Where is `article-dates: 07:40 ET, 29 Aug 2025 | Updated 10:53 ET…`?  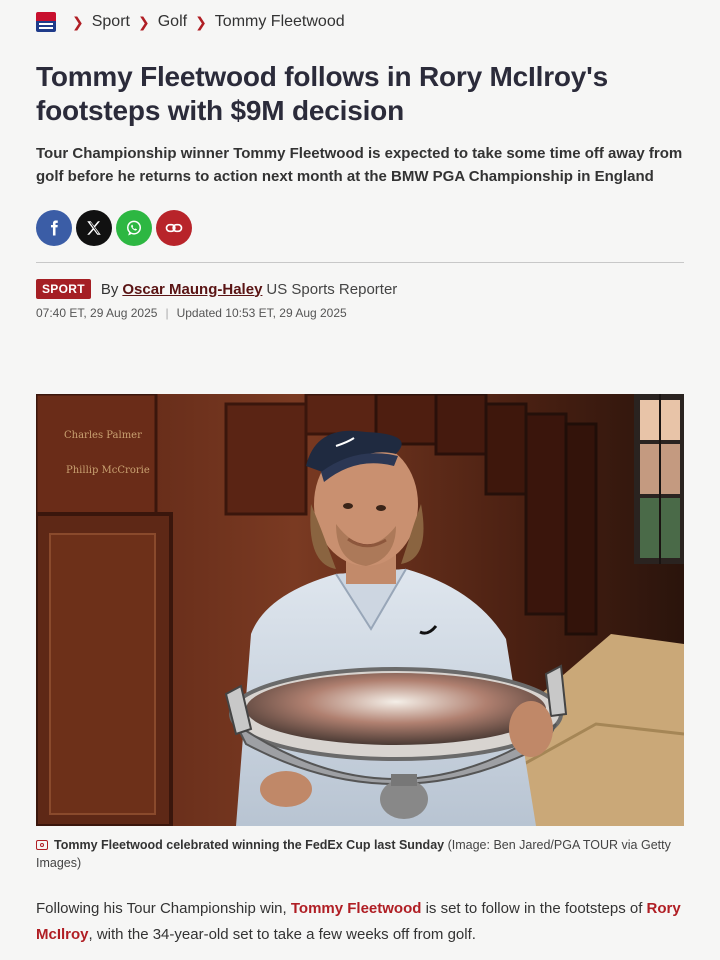 article-dates: 07:40 ET, 29 Aug 2025 | Updated 10:53 ET… is located at coordinates (191, 313).